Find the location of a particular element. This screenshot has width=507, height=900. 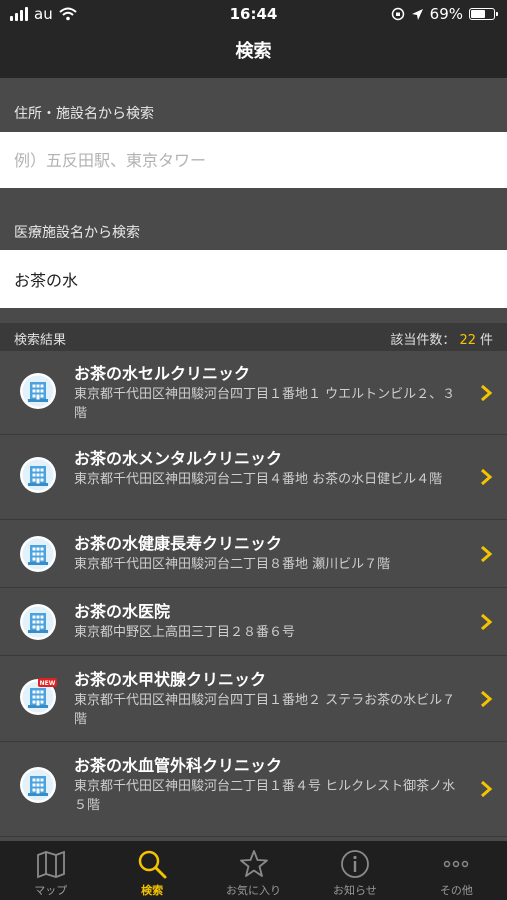

tab-map: マップ is located at coordinates (50, 870).